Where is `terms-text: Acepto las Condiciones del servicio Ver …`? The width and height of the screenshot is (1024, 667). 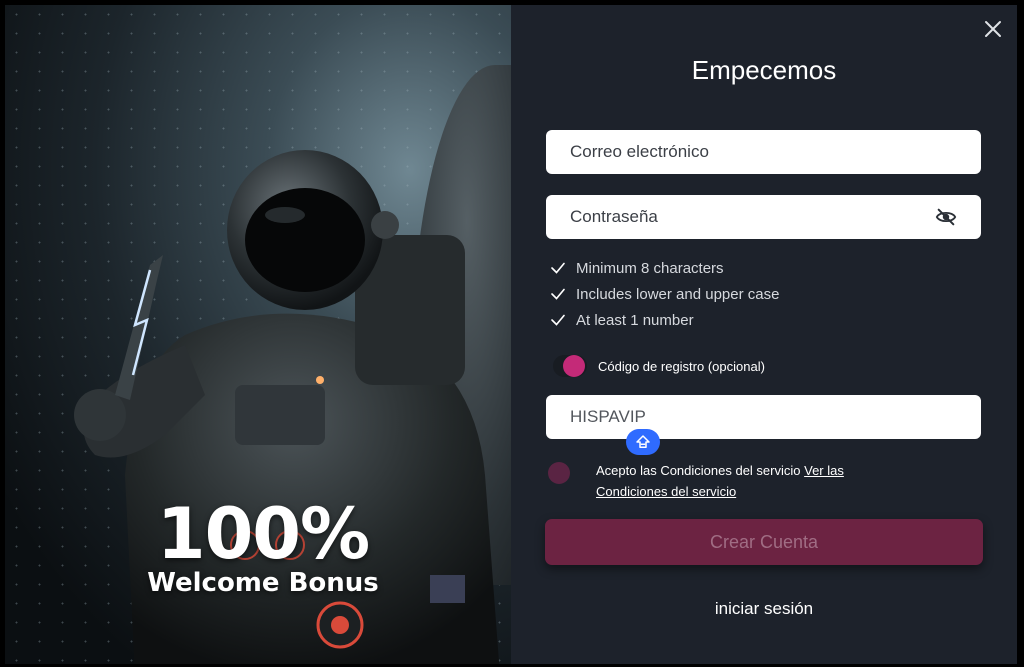 terms-text: Acepto las Condiciones del servicio Ver … is located at coordinates (741, 481).